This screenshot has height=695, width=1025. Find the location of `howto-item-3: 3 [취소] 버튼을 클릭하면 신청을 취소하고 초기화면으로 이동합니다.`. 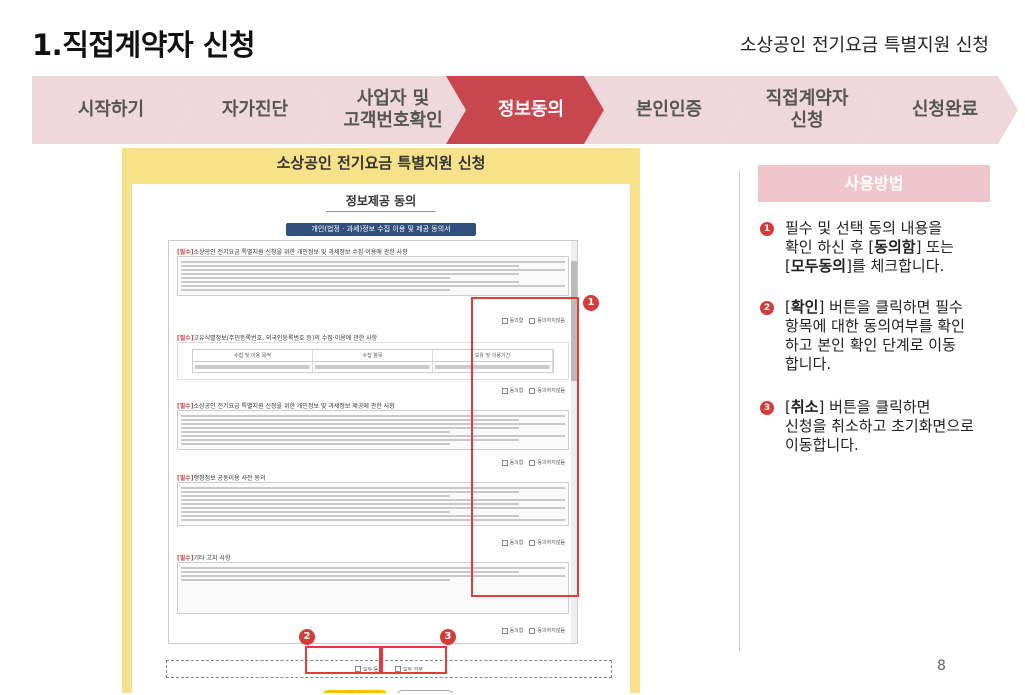

howto-item-3: 3 [취소] 버튼을 클릭하면 신청을 취소하고 초기화면으로 이동합니다. is located at coordinates (880, 426).